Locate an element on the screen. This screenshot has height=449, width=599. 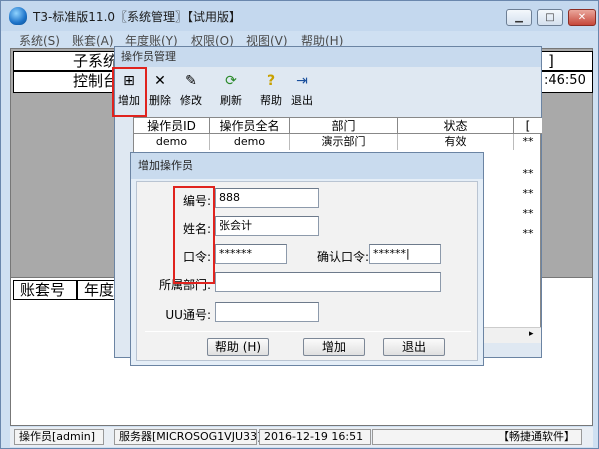
status-datetime: 2016-12-19 16:51 is located at coordinates (315, 437).